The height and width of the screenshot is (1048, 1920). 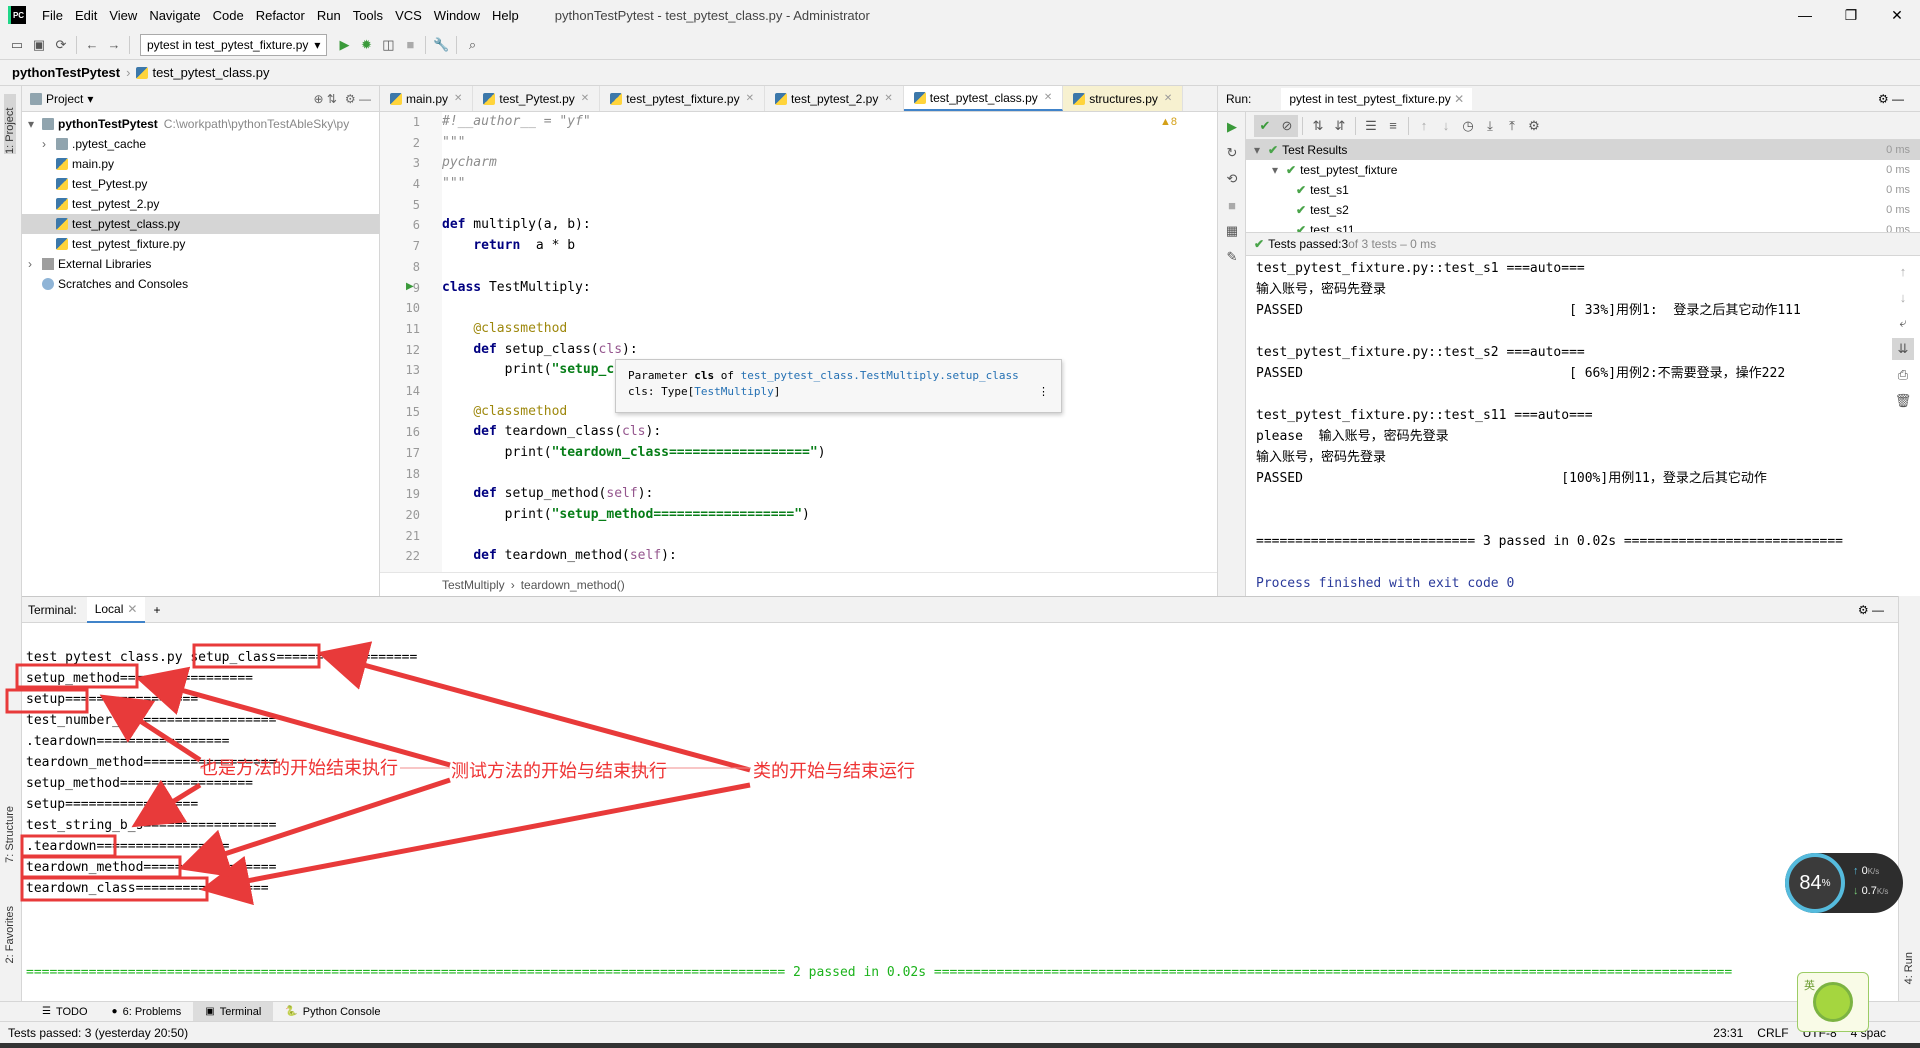 I want to click on collapse-all-icon: ≡, so click(x=1393, y=126).